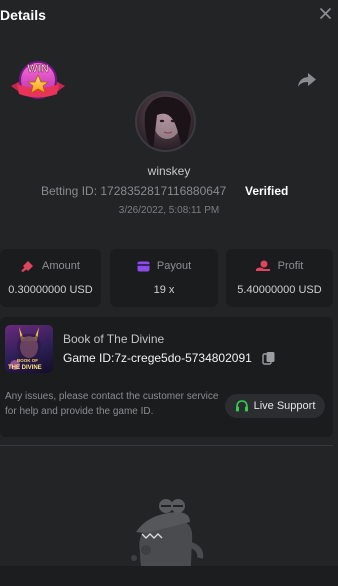 This screenshot has height=586, width=338. Describe the element at coordinates (163, 191) in the screenshot. I see `betting-id-value: 1728352817116880647` at that location.